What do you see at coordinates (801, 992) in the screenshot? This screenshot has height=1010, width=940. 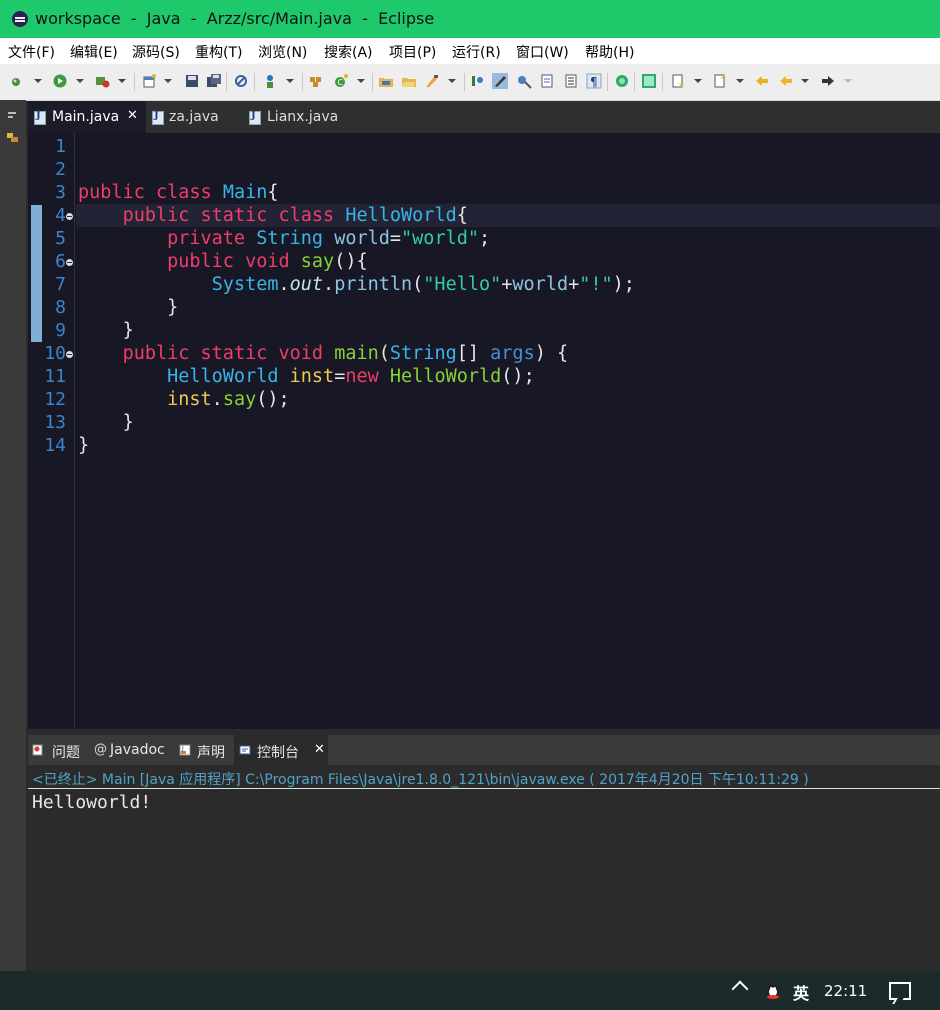 I see `input-method-indicator: 英` at bounding box center [801, 992].